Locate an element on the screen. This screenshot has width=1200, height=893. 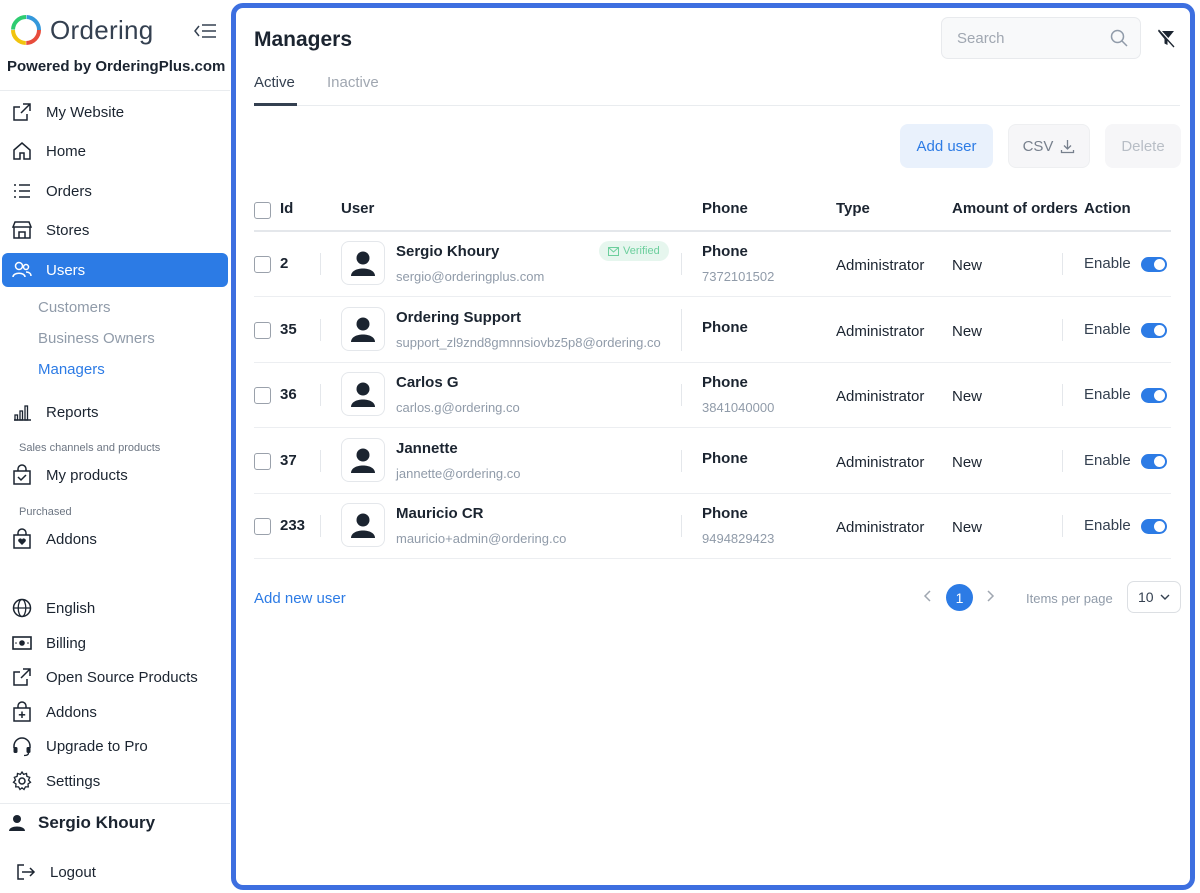
sidebar-item-open-source: Open Source Products is located at coordinates (115, 677).